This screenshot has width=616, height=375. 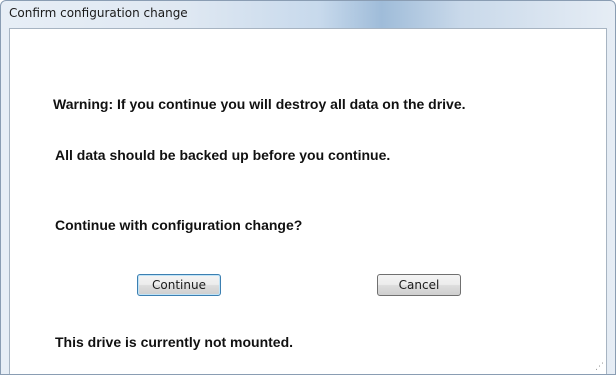 What do you see at coordinates (179, 285) in the screenshot?
I see `continue-button: Continue` at bounding box center [179, 285].